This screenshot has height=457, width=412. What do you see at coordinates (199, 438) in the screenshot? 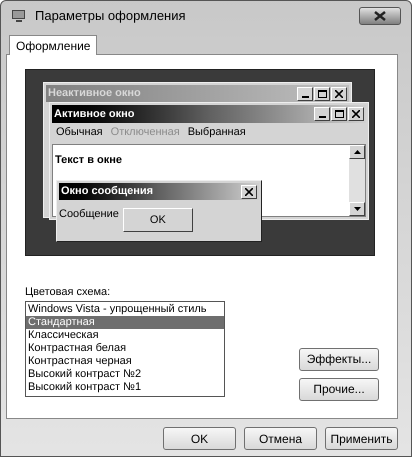
I see `dialog-button: OK` at bounding box center [199, 438].